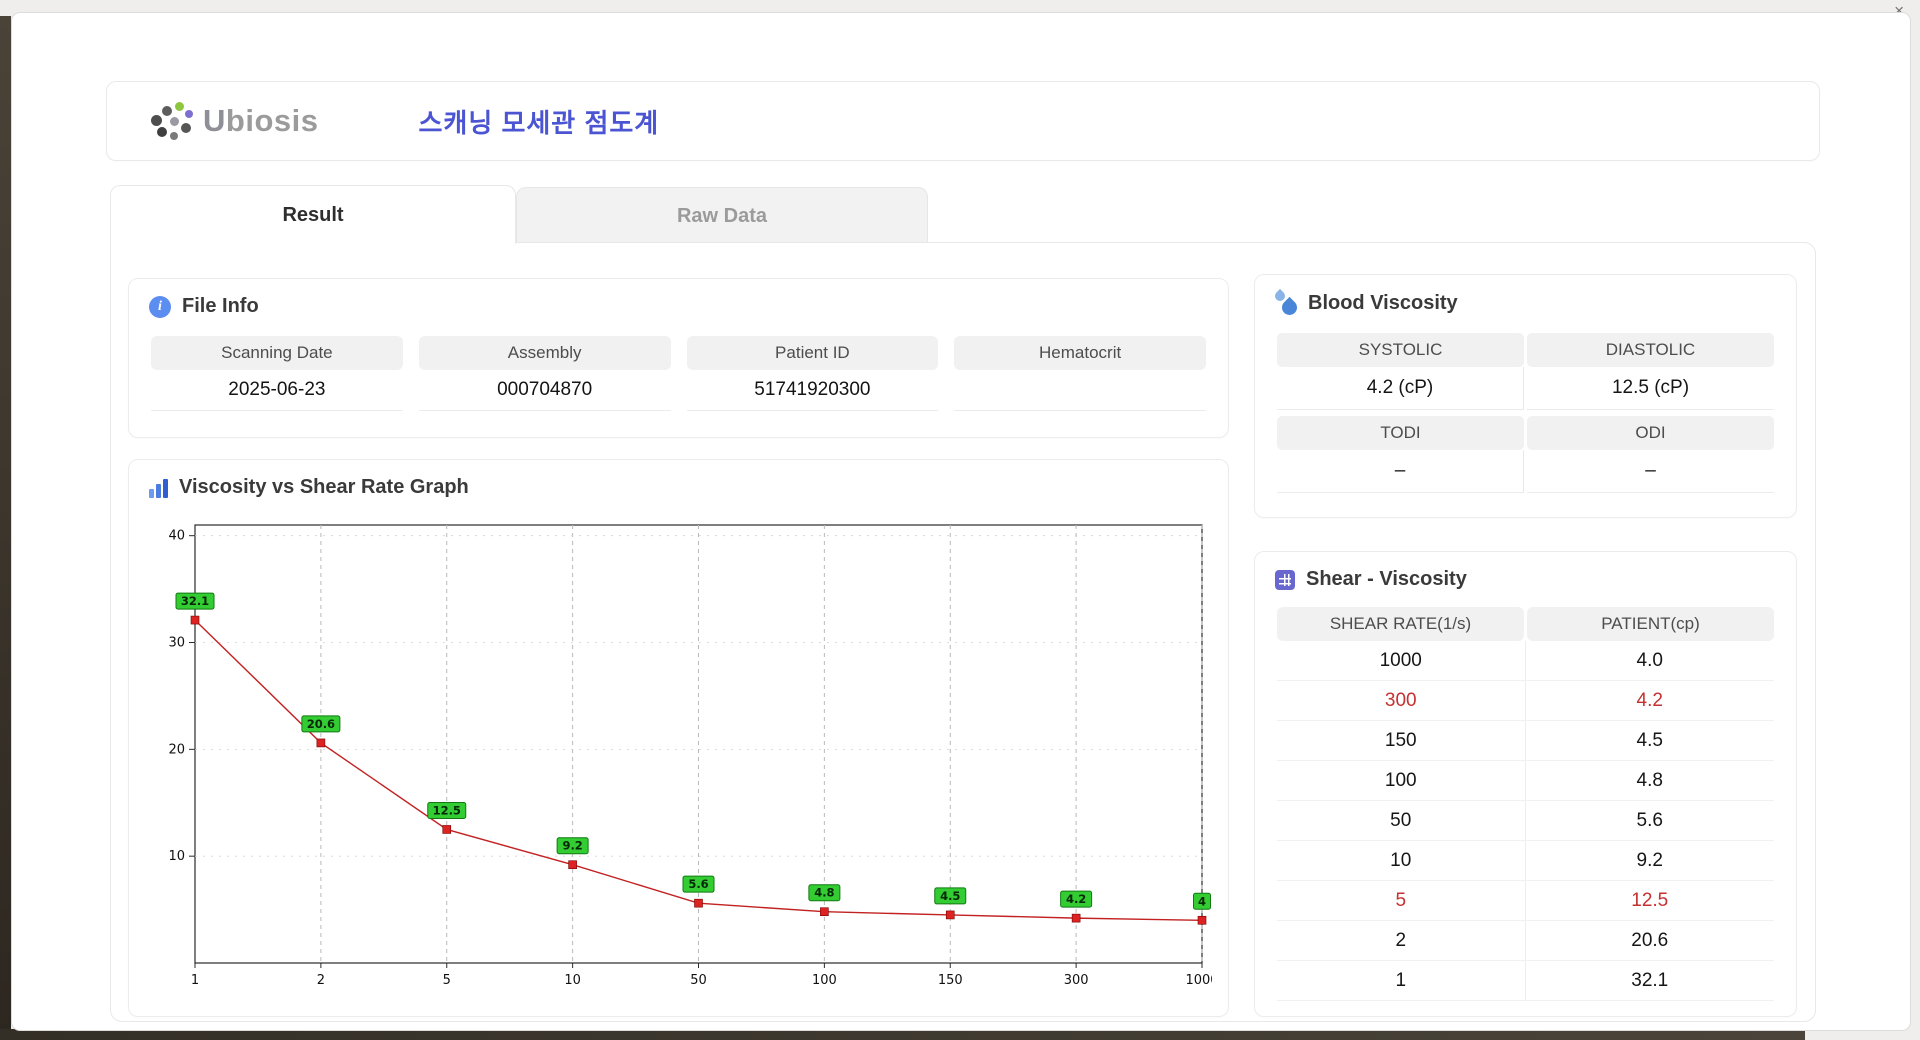  Describe the element at coordinates (824, 980) in the screenshot. I see `svg-text: 100` at that location.